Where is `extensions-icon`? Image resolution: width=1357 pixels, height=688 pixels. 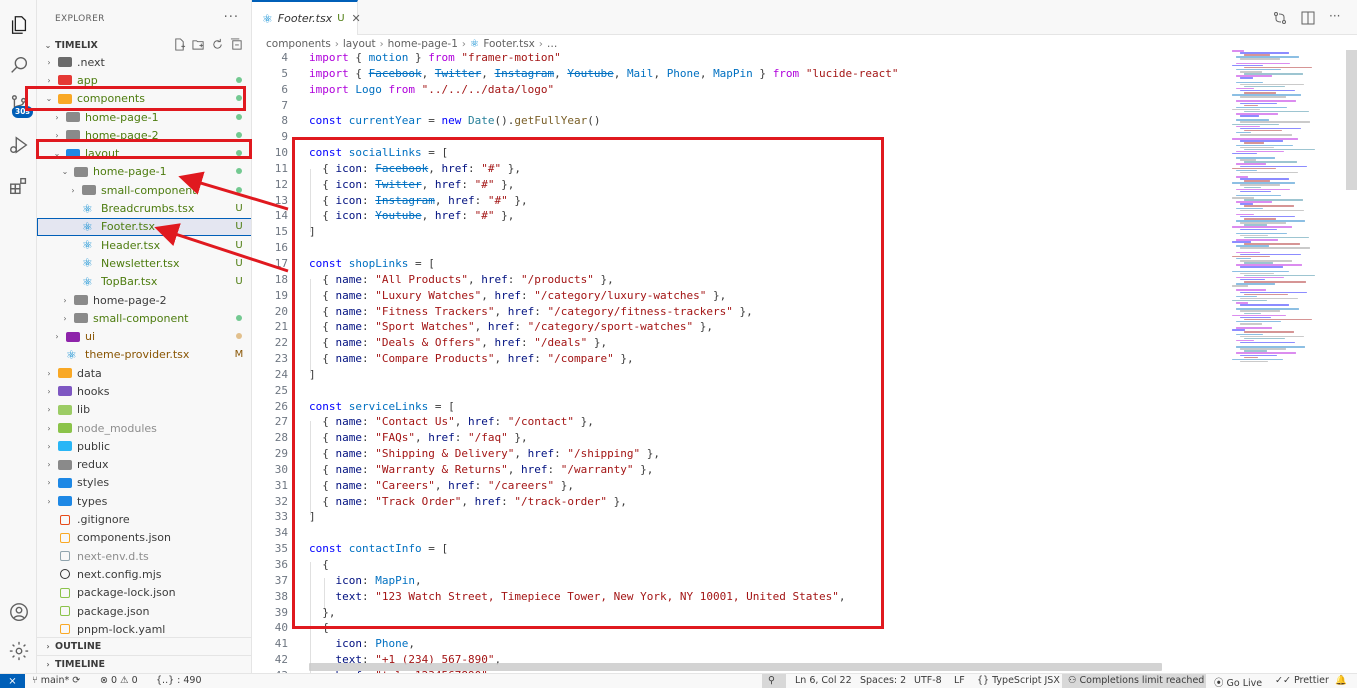
extensions-icon is located at coordinates (18, 186).